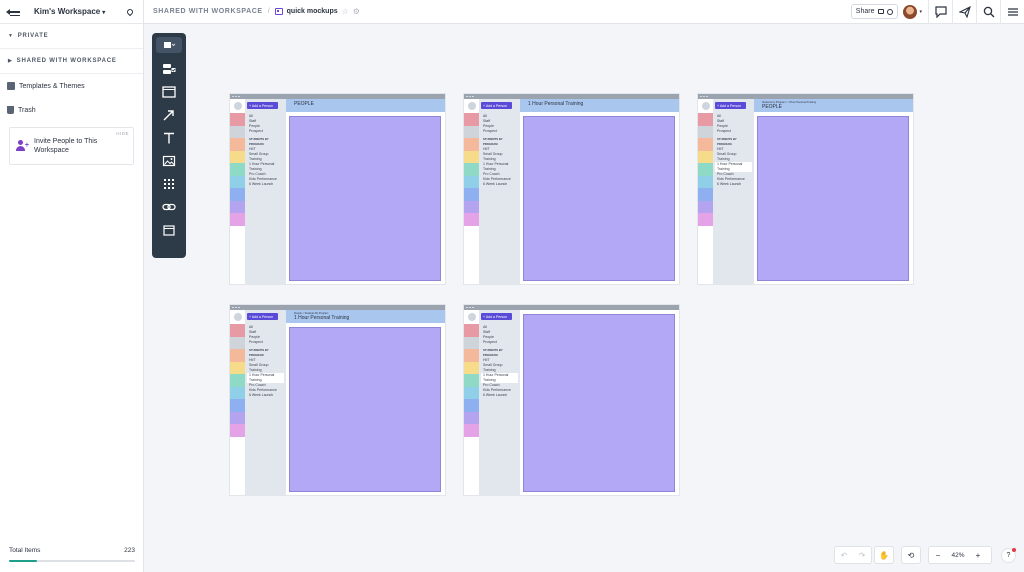  What do you see at coordinates (978, 555) in the screenshot?
I see `zoom-in-button: +` at bounding box center [978, 555].